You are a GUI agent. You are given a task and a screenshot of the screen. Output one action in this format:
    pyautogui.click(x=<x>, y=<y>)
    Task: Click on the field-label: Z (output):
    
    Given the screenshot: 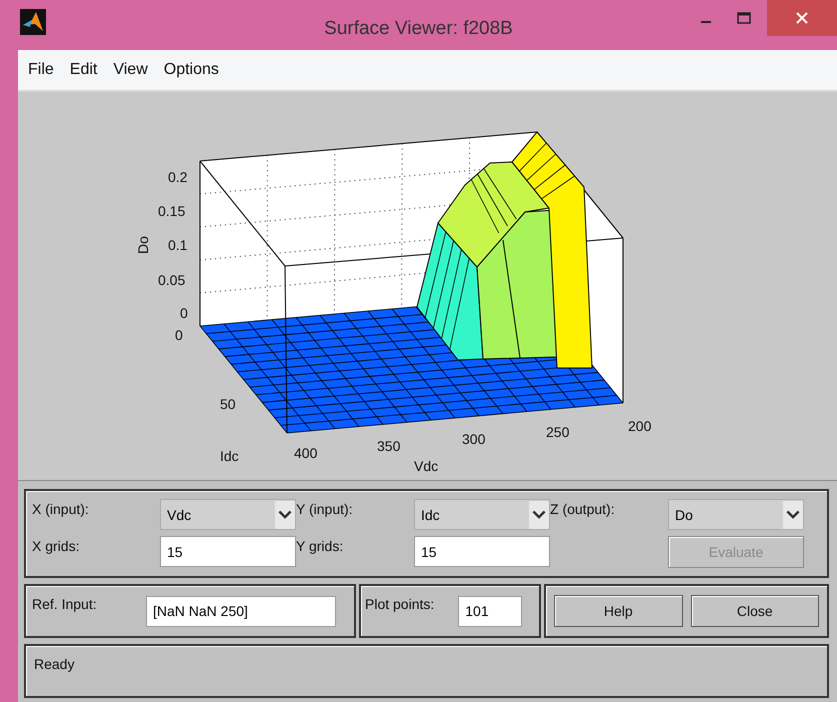 What is the action you would take?
    pyautogui.click(x=583, y=508)
    